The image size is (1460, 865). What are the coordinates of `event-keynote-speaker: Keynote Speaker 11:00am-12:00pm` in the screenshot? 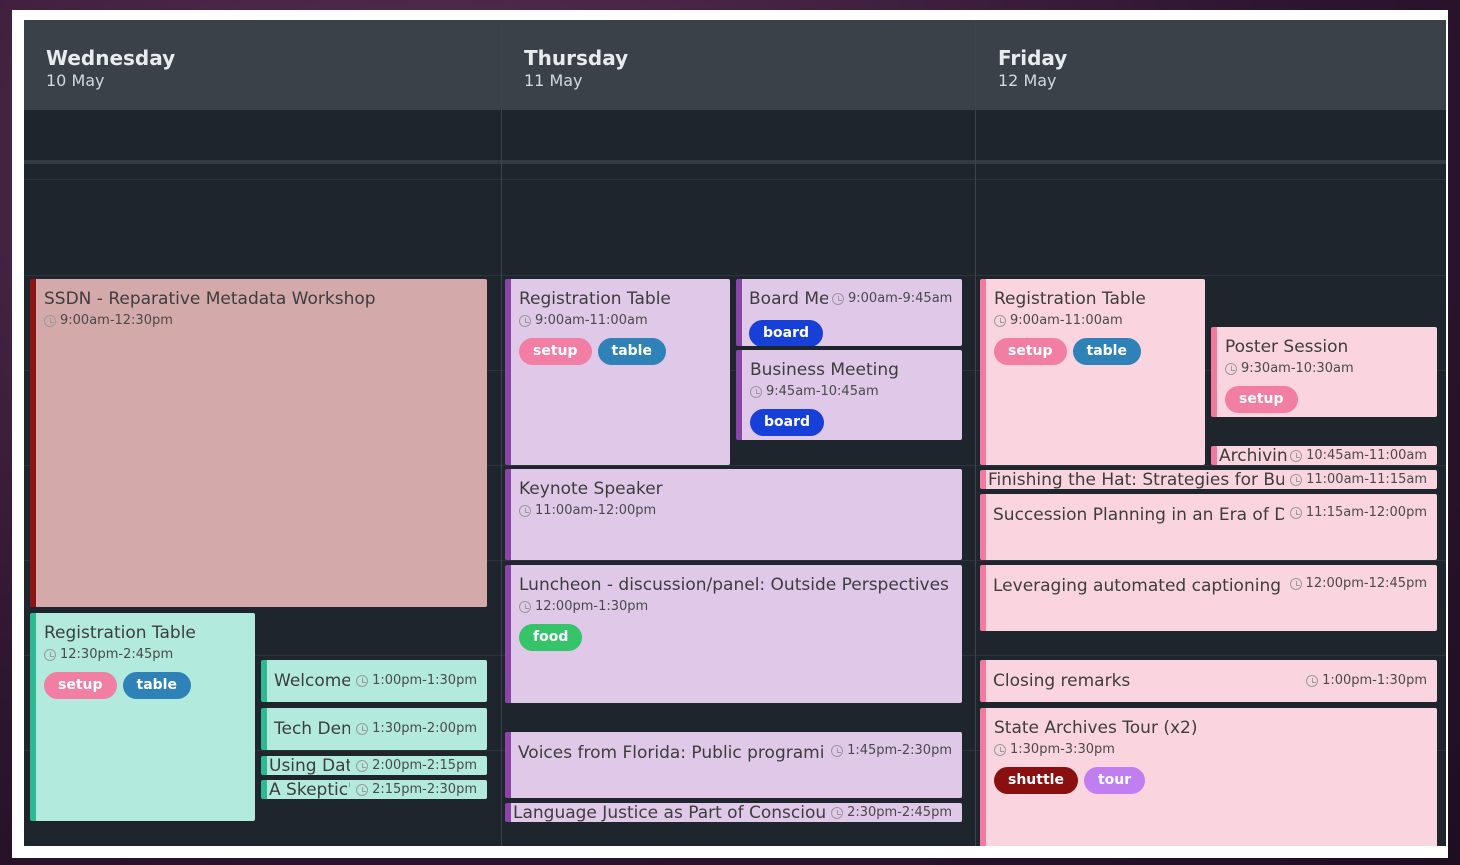 It's located at (733, 514).